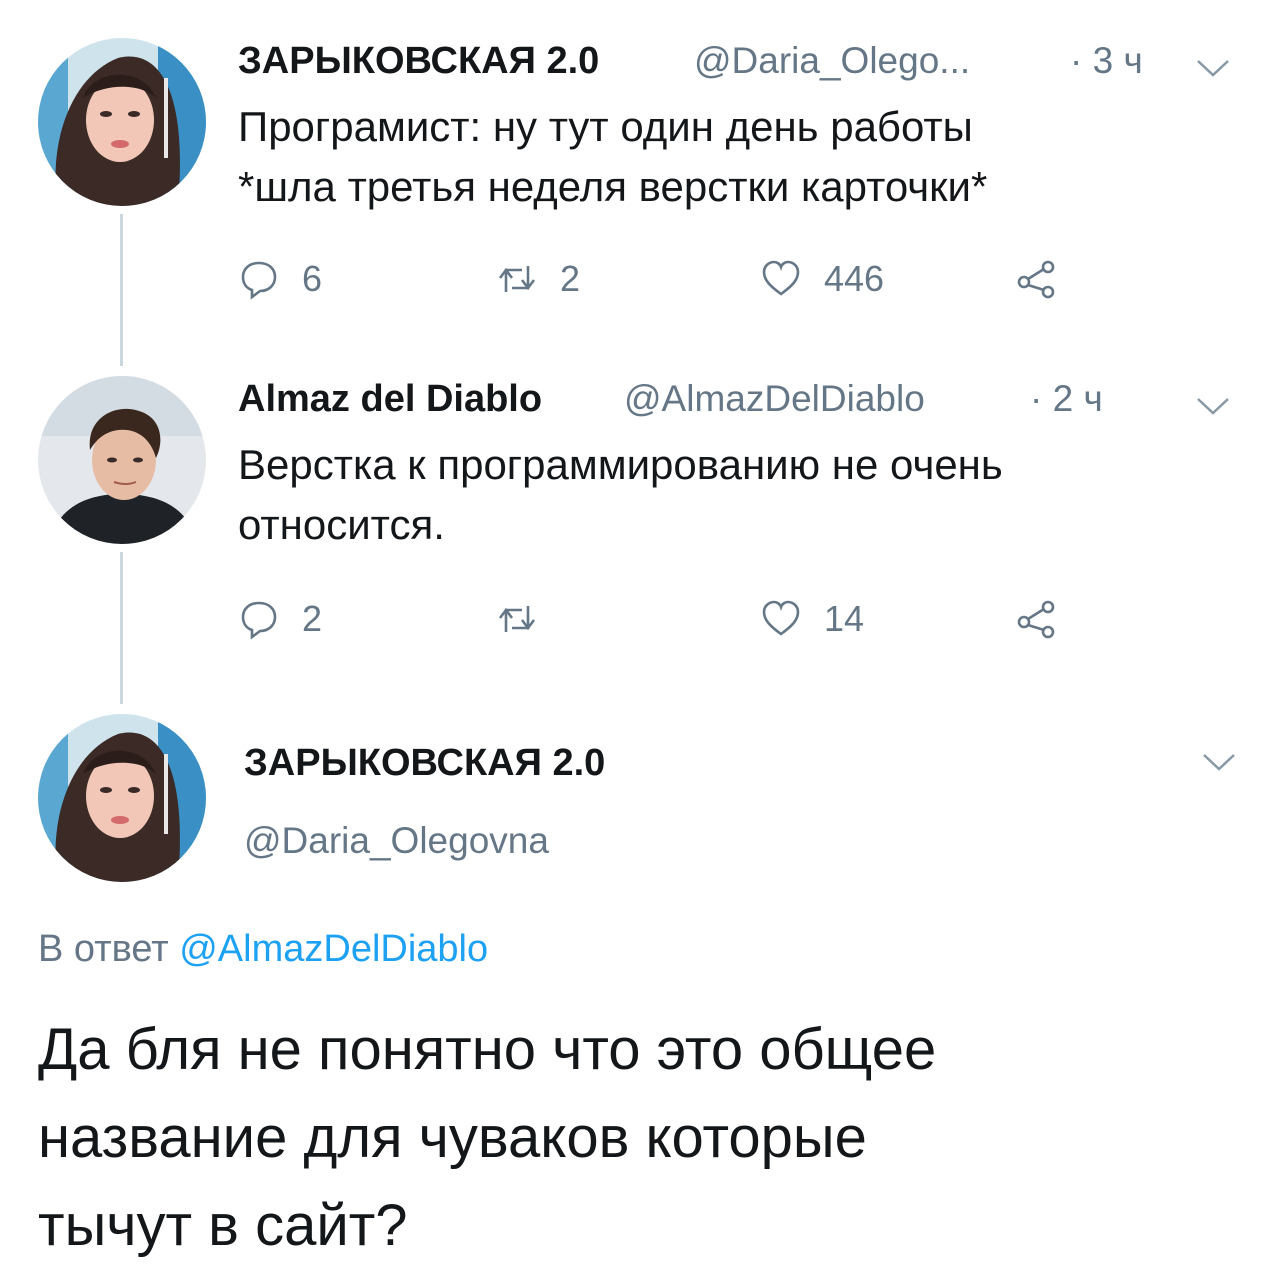  What do you see at coordinates (280, 279) in the screenshot?
I see `reply-button: 6` at bounding box center [280, 279].